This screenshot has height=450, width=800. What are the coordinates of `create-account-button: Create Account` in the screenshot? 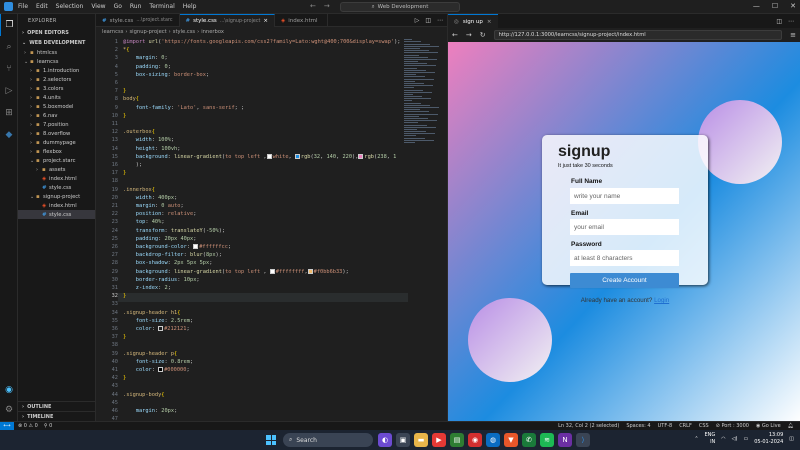 It's located at (624, 280).